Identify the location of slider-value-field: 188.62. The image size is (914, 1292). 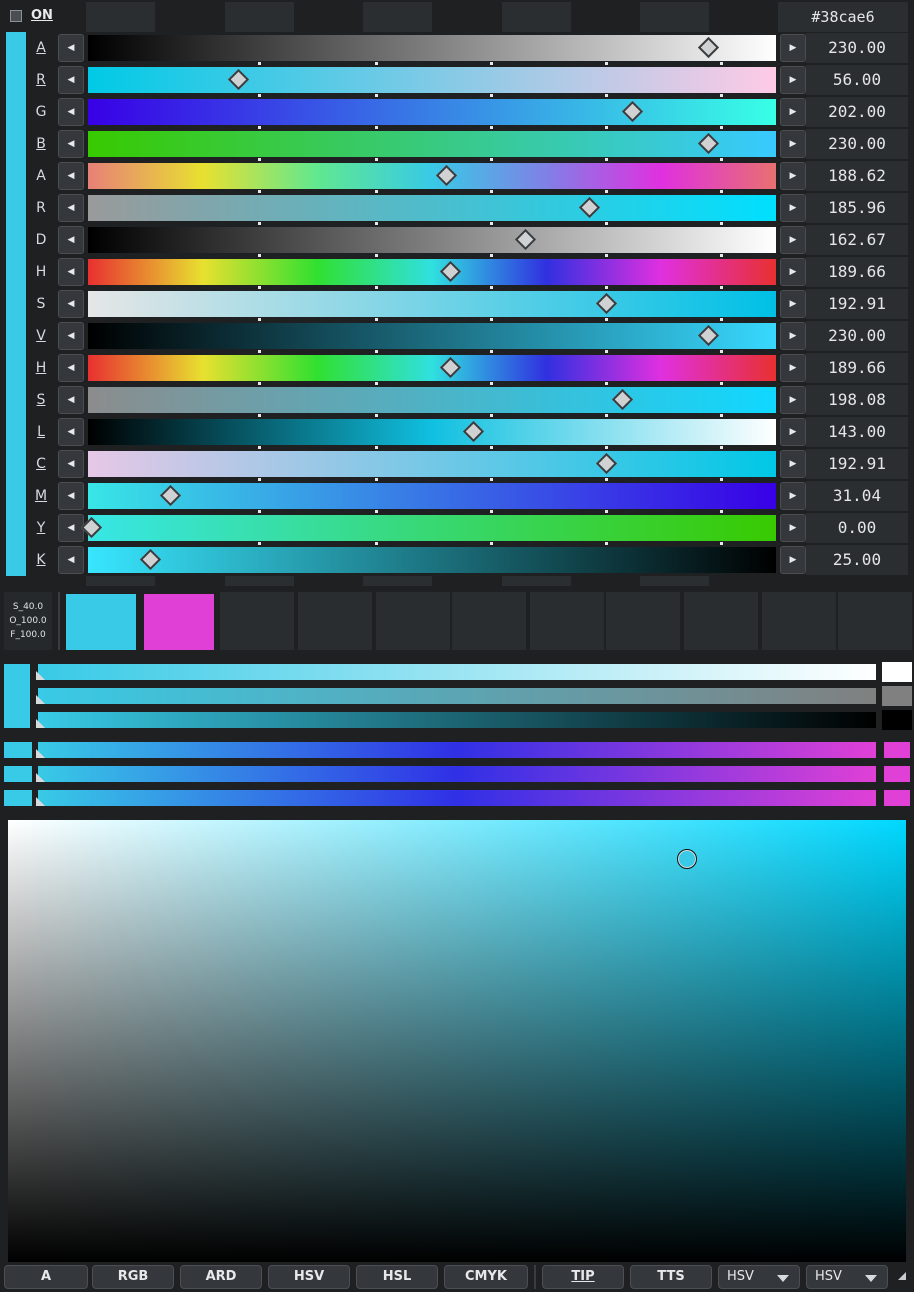
(857, 176).